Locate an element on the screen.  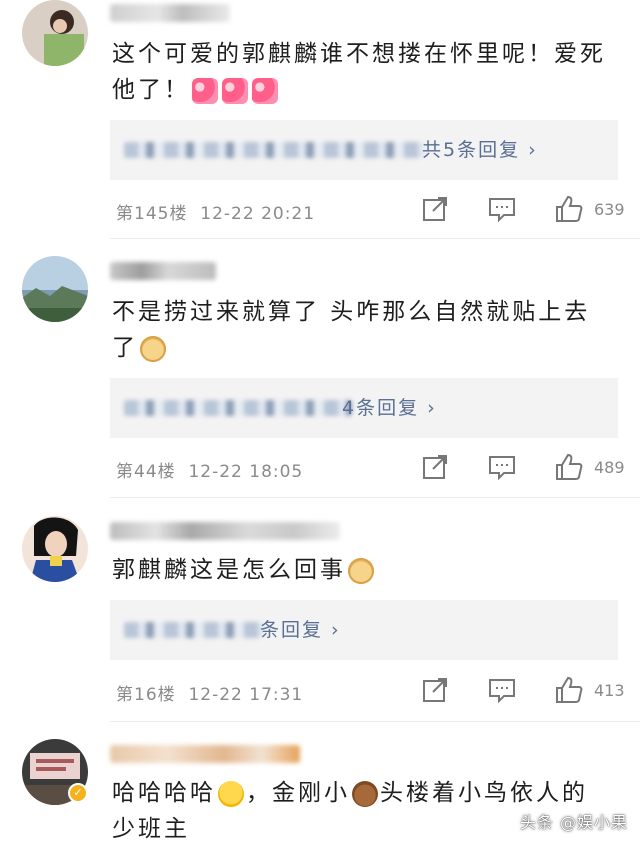
floor-number: 第145楼 is located at coordinates (152, 214).